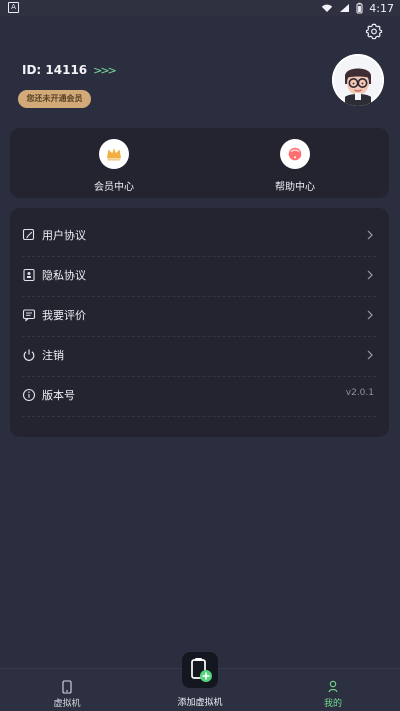 The width and height of the screenshot is (400, 711). What do you see at coordinates (29, 355) in the screenshot?
I see `power-icon` at bounding box center [29, 355].